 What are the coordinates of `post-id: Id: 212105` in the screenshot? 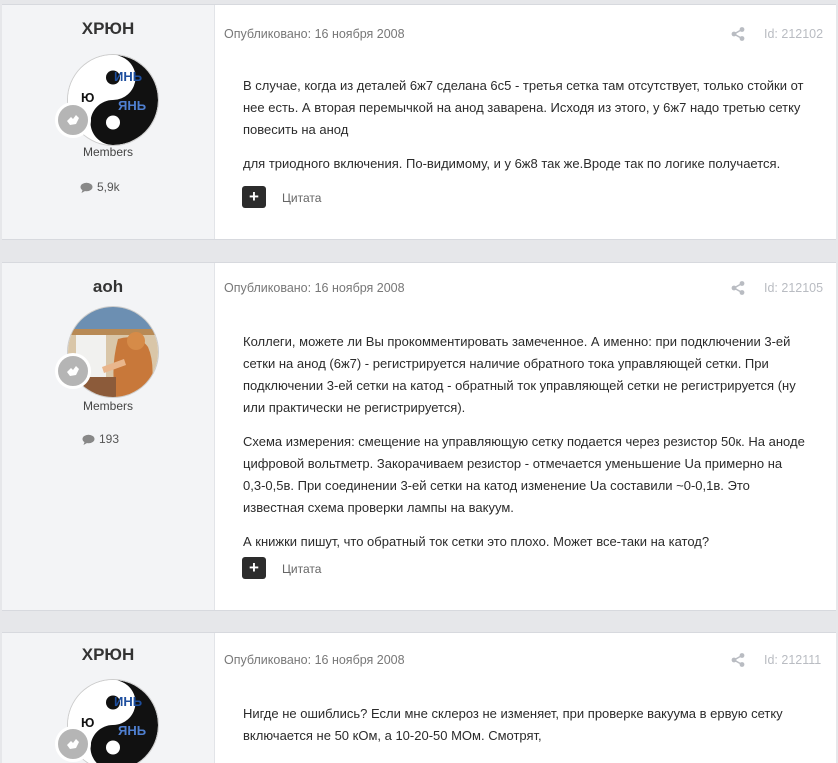 It's located at (793, 288).